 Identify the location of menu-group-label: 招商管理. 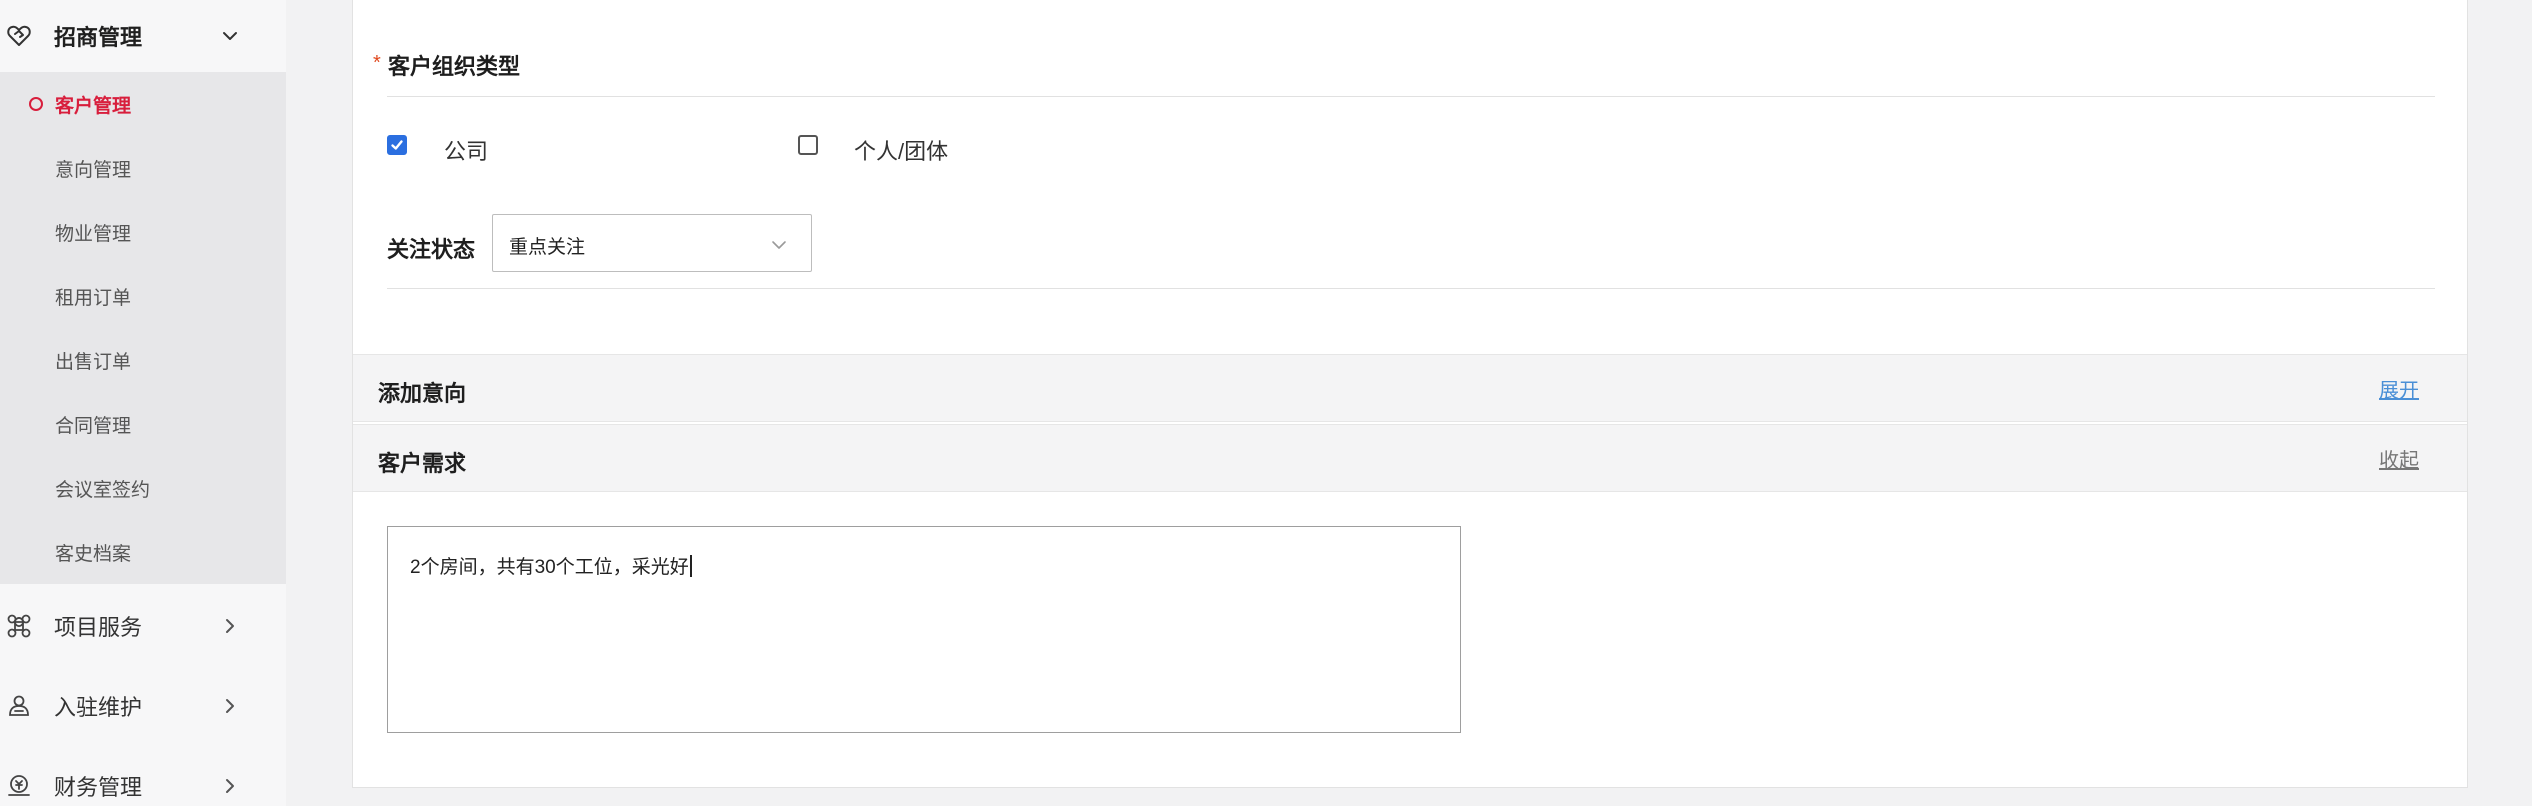
(98, 37).